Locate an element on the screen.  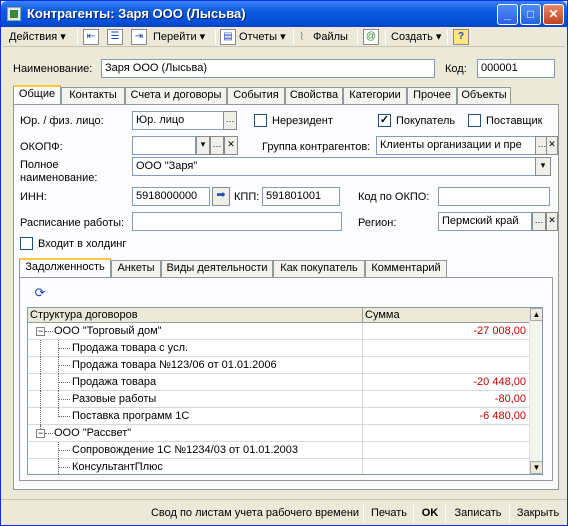
region-field: Пермский край is located at coordinates (485, 221).